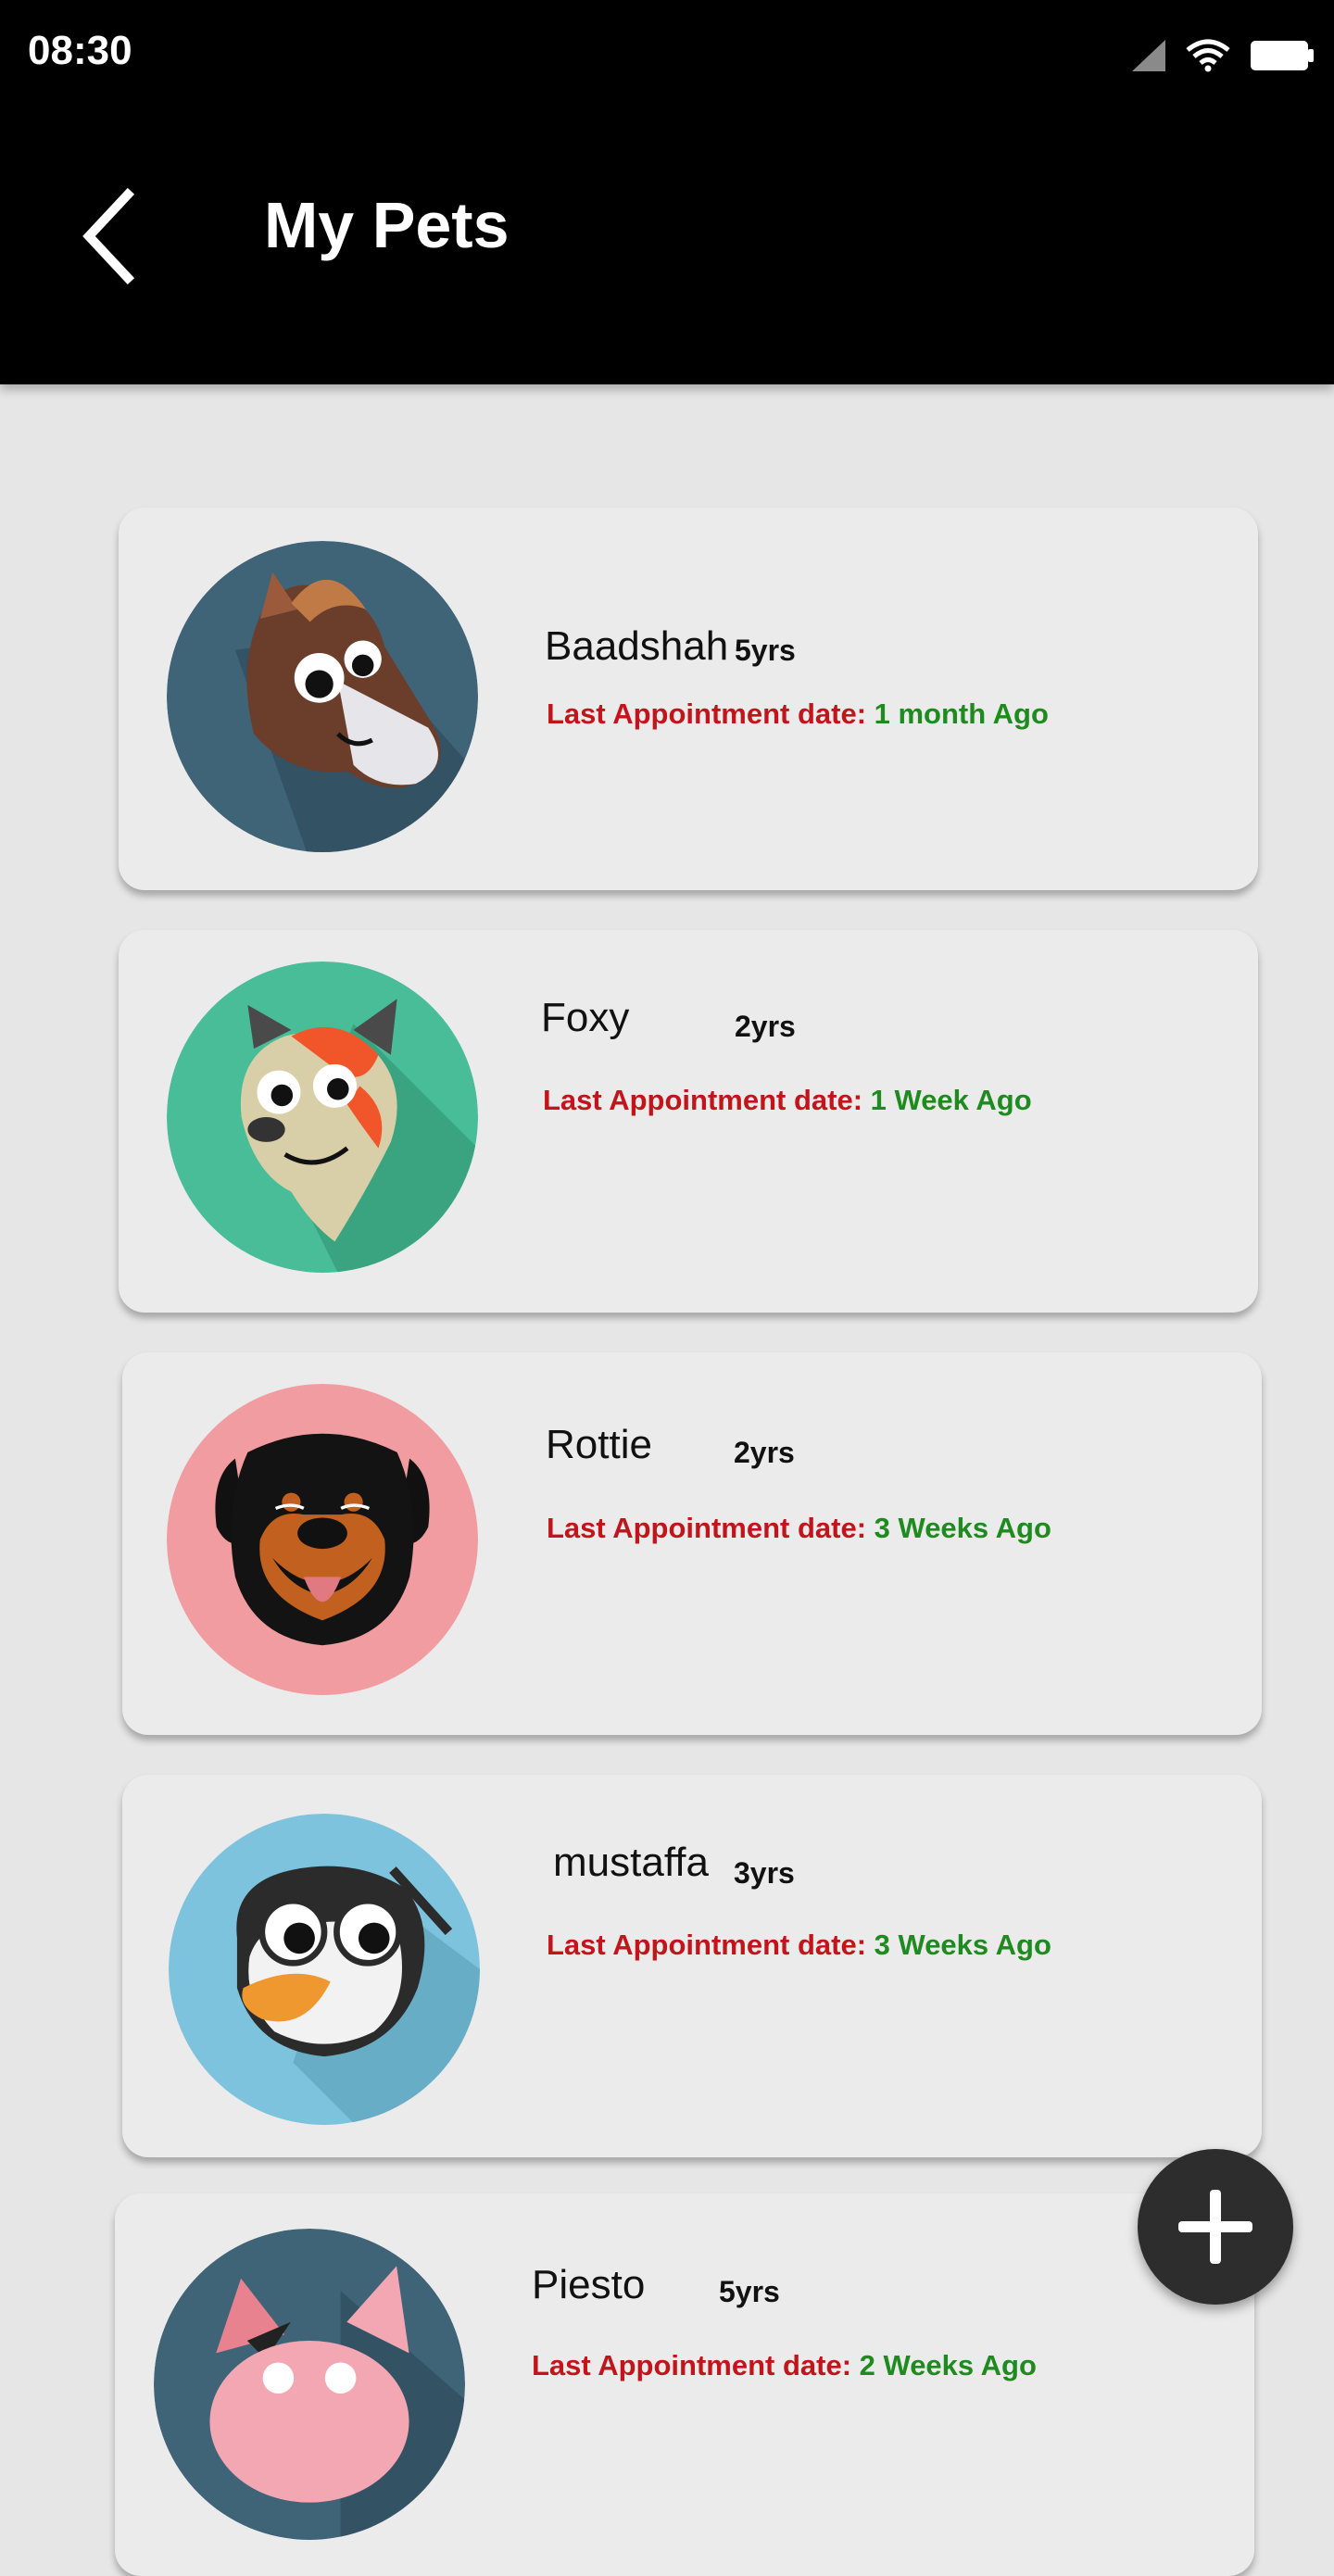  What do you see at coordinates (1208, 55) in the screenshot?
I see `wifi-icon` at bounding box center [1208, 55].